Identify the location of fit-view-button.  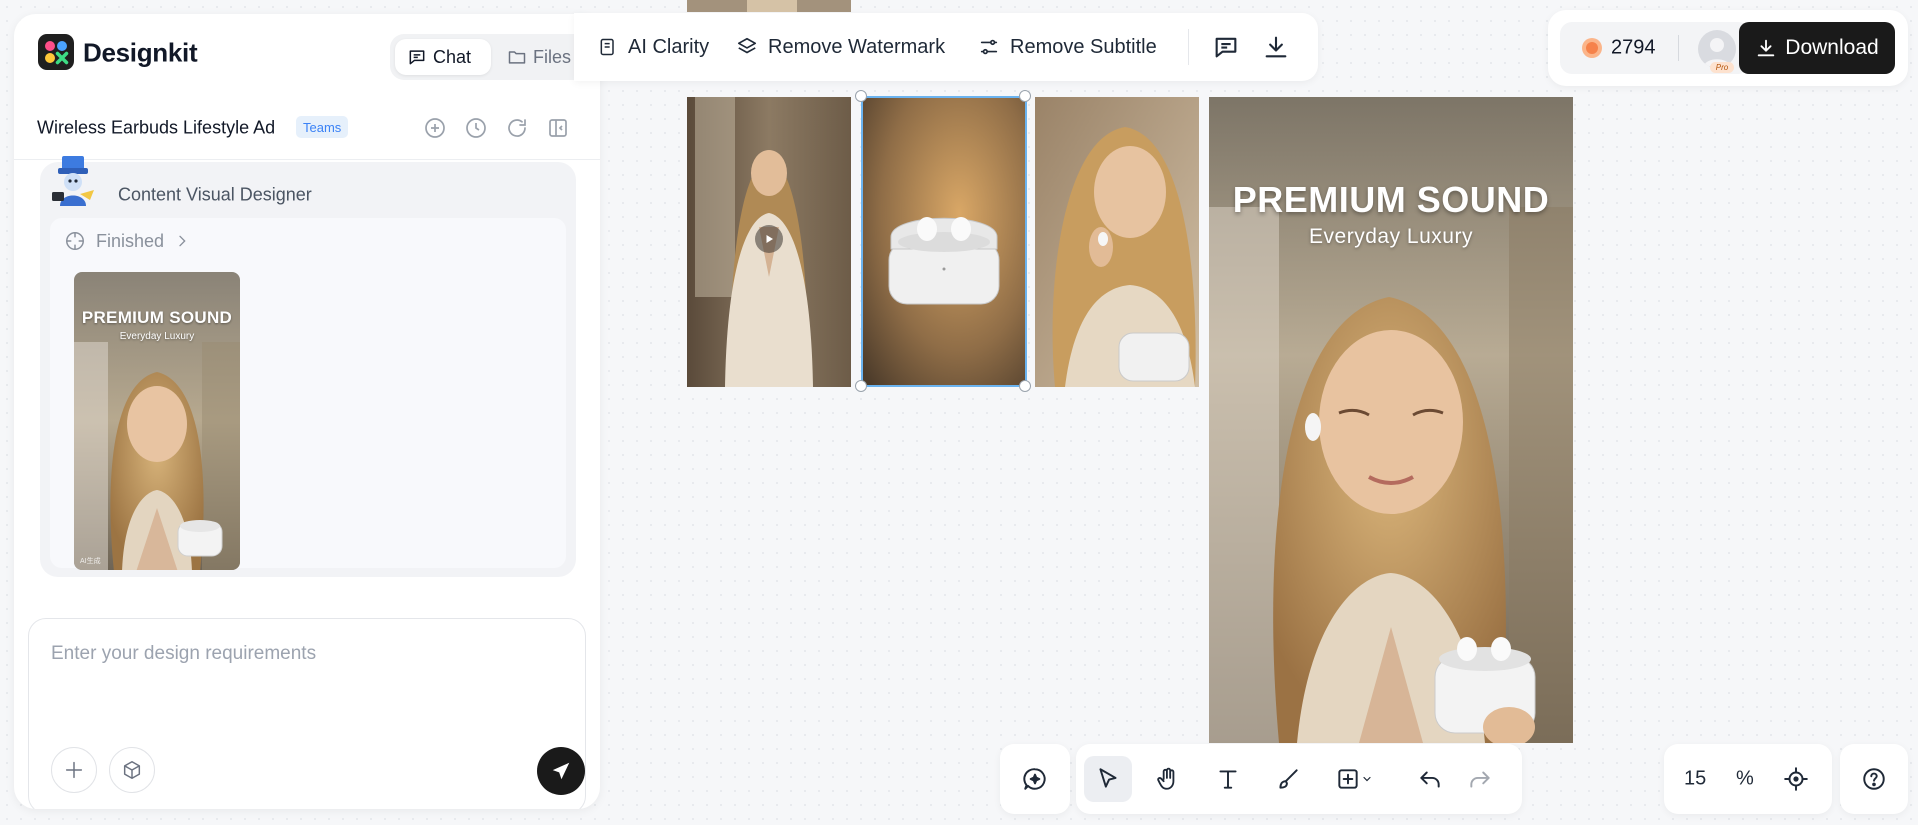
(1796, 779).